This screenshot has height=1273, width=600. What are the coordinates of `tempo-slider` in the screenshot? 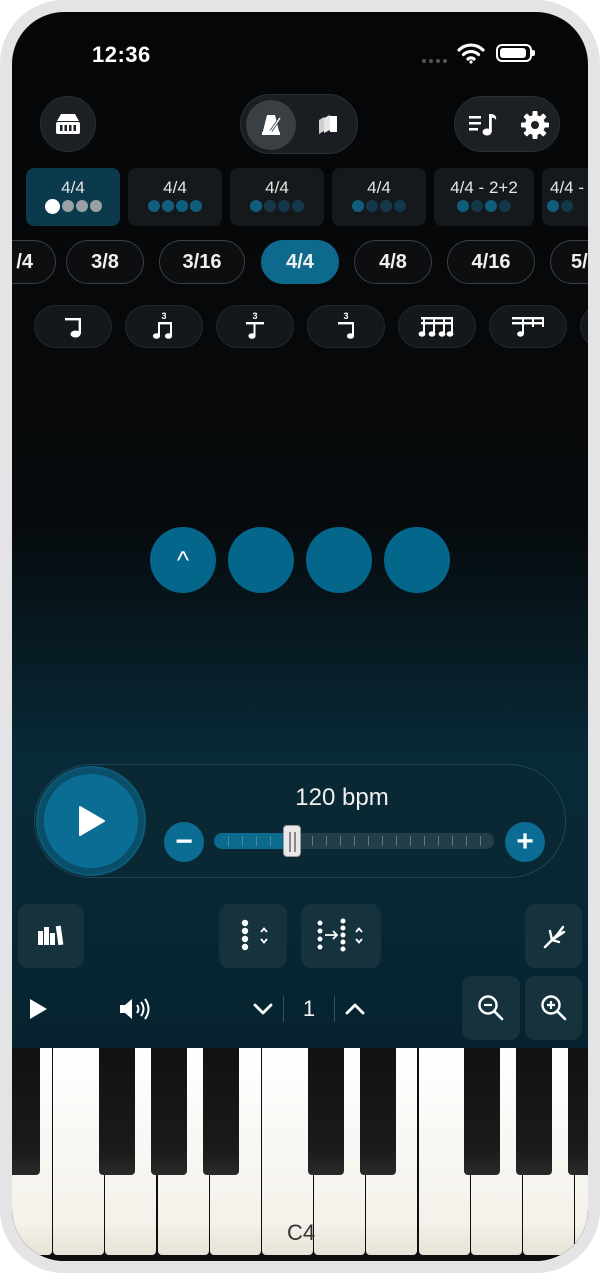 It's located at (354, 841).